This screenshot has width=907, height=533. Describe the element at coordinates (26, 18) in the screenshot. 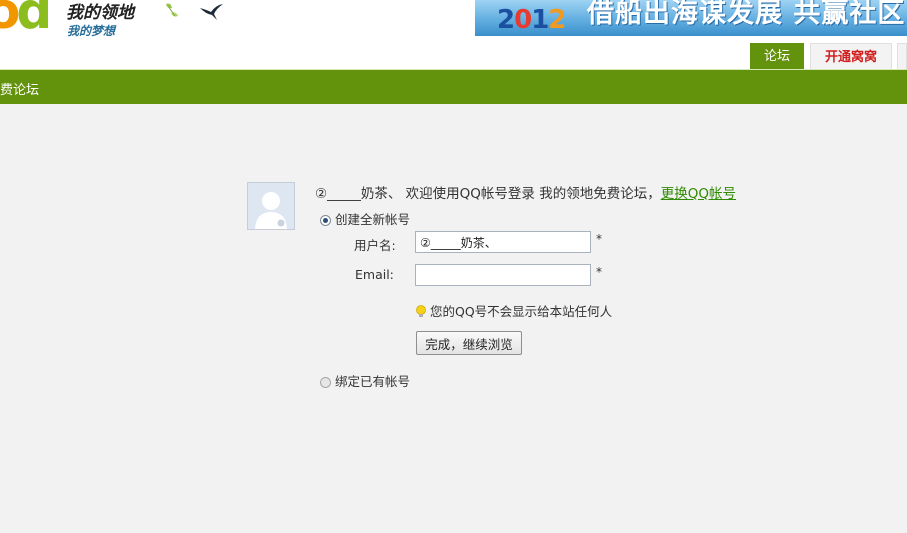

I see `site-logo: od` at that location.